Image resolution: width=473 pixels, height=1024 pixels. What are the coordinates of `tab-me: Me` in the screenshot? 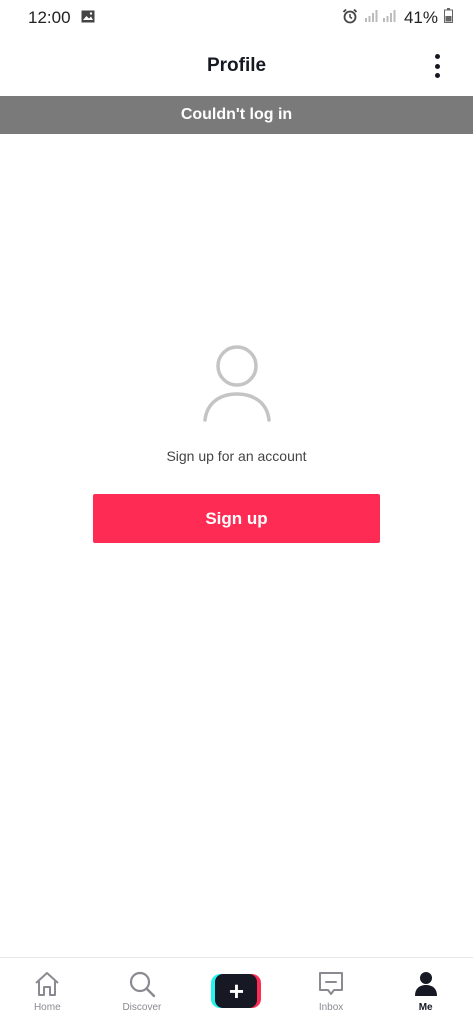 It's located at (425, 991).